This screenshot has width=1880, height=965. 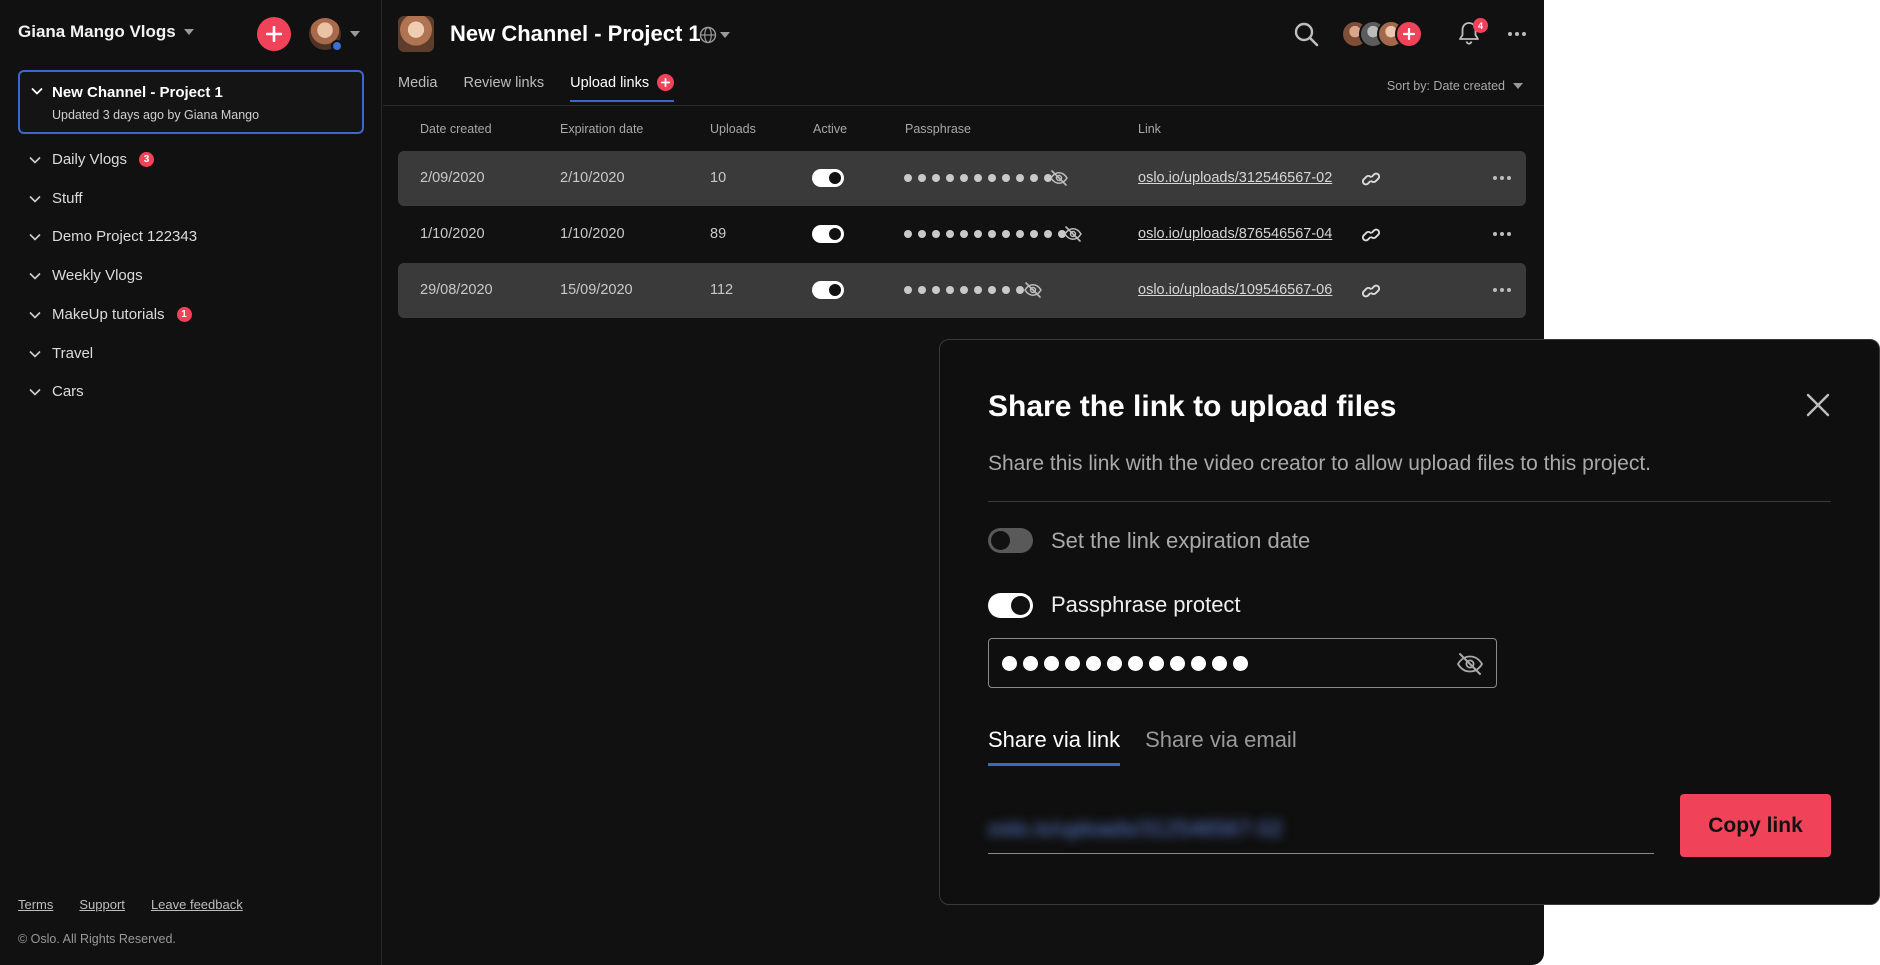 I want to click on column-uploads: Uploads, so click(x=733, y=129).